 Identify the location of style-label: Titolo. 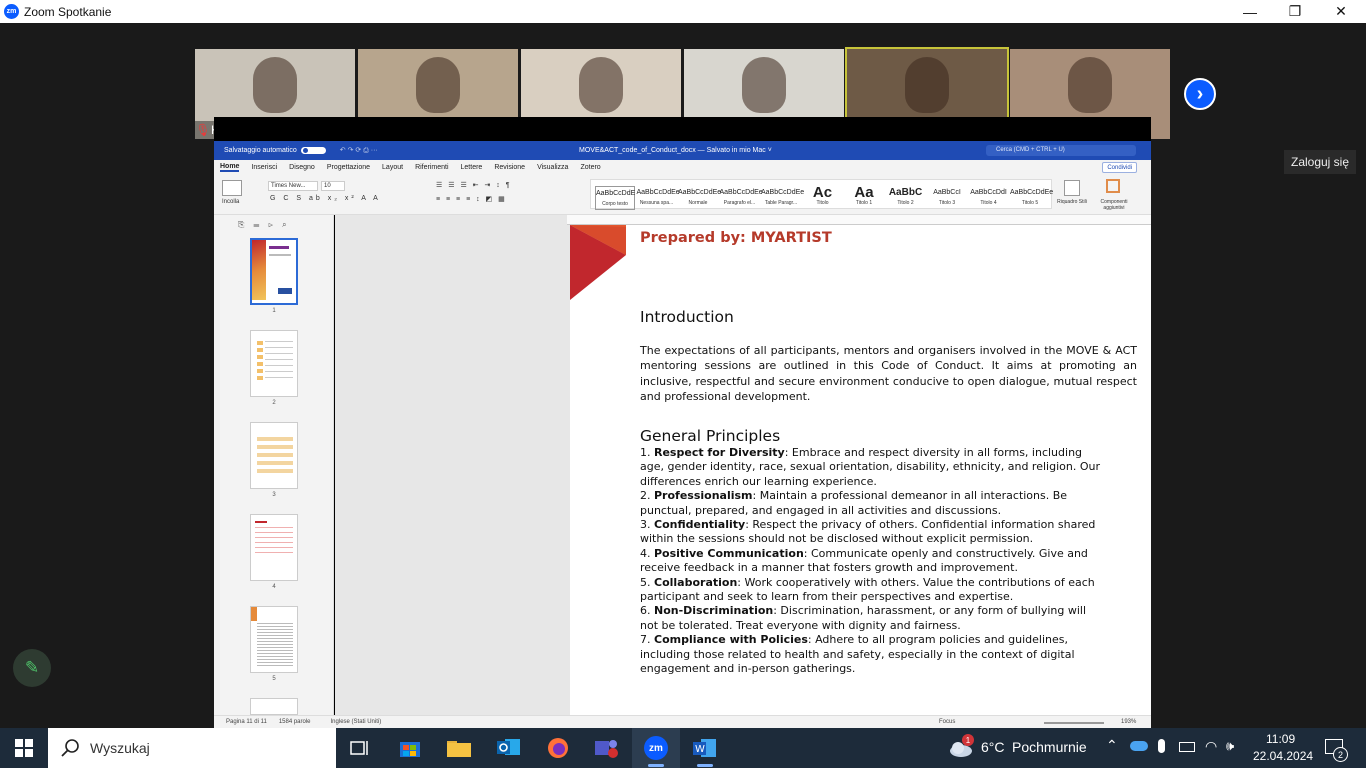
(822, 203).